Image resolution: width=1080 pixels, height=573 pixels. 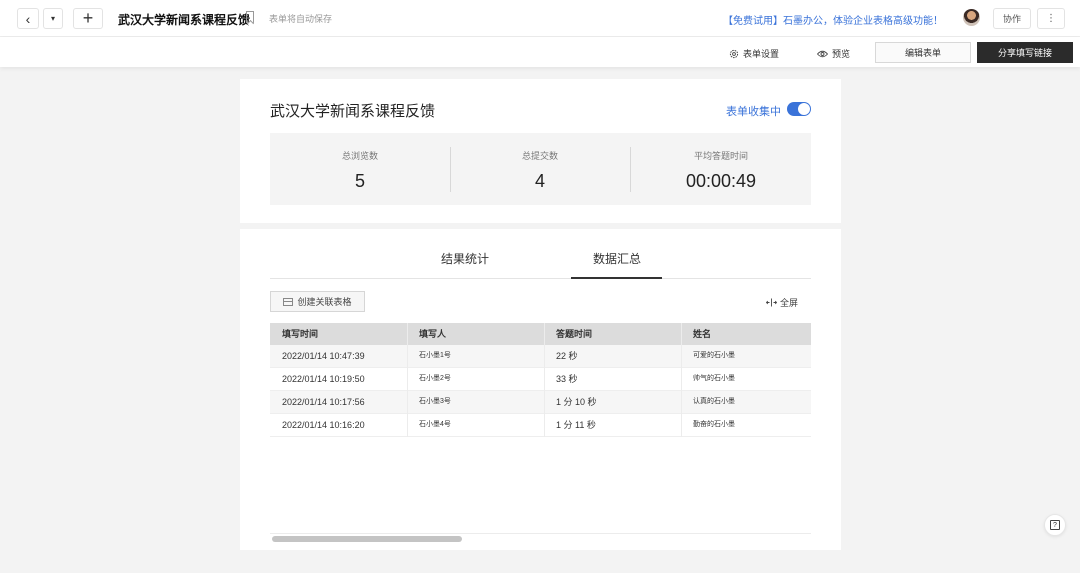 I want to click on column-header: 姓名, so click(x=746, y=334).